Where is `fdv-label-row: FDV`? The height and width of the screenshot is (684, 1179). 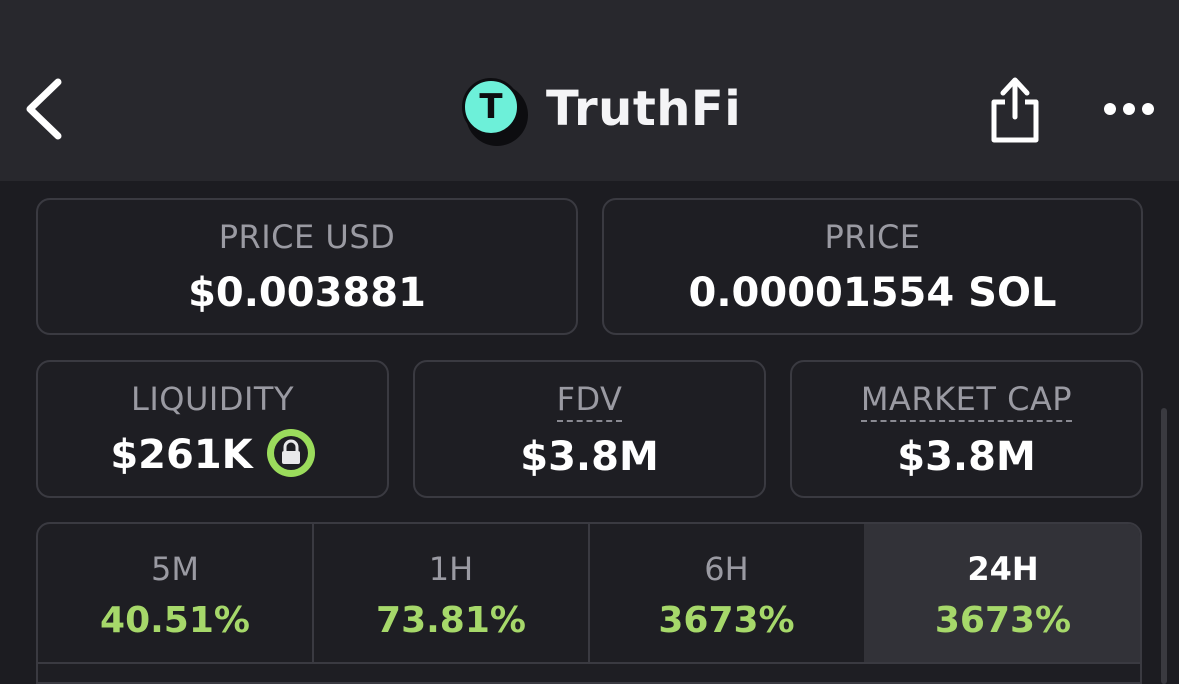
fdv-label-row: FDV is located at coordinates (589, 401).